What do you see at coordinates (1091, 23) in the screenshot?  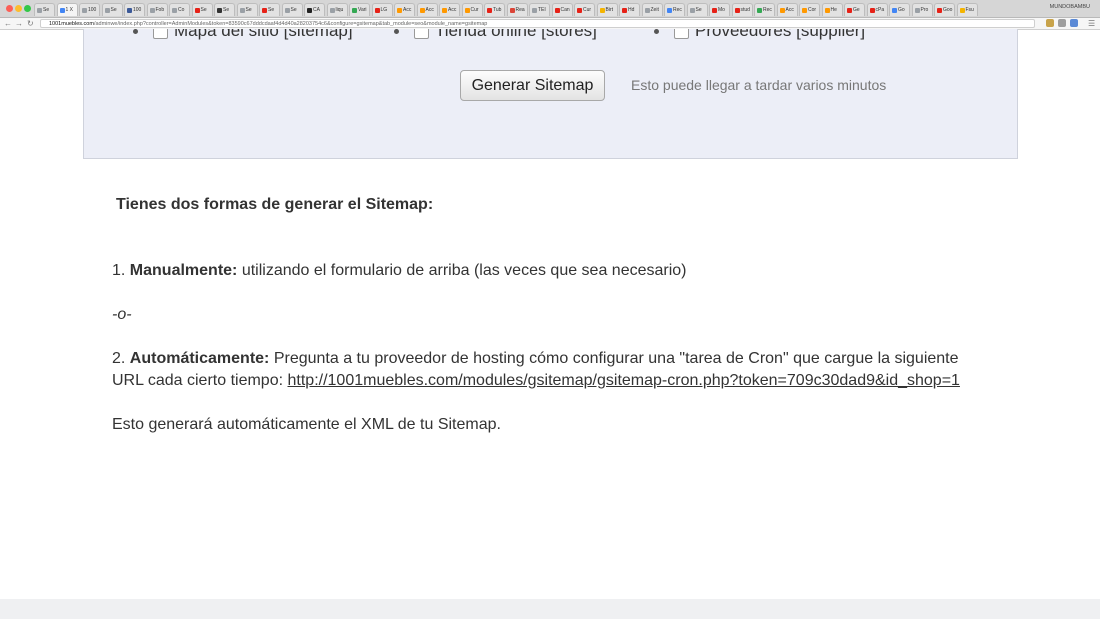 I see `chrome-menu-icon: ☰` at bounding box center [1091, 23].